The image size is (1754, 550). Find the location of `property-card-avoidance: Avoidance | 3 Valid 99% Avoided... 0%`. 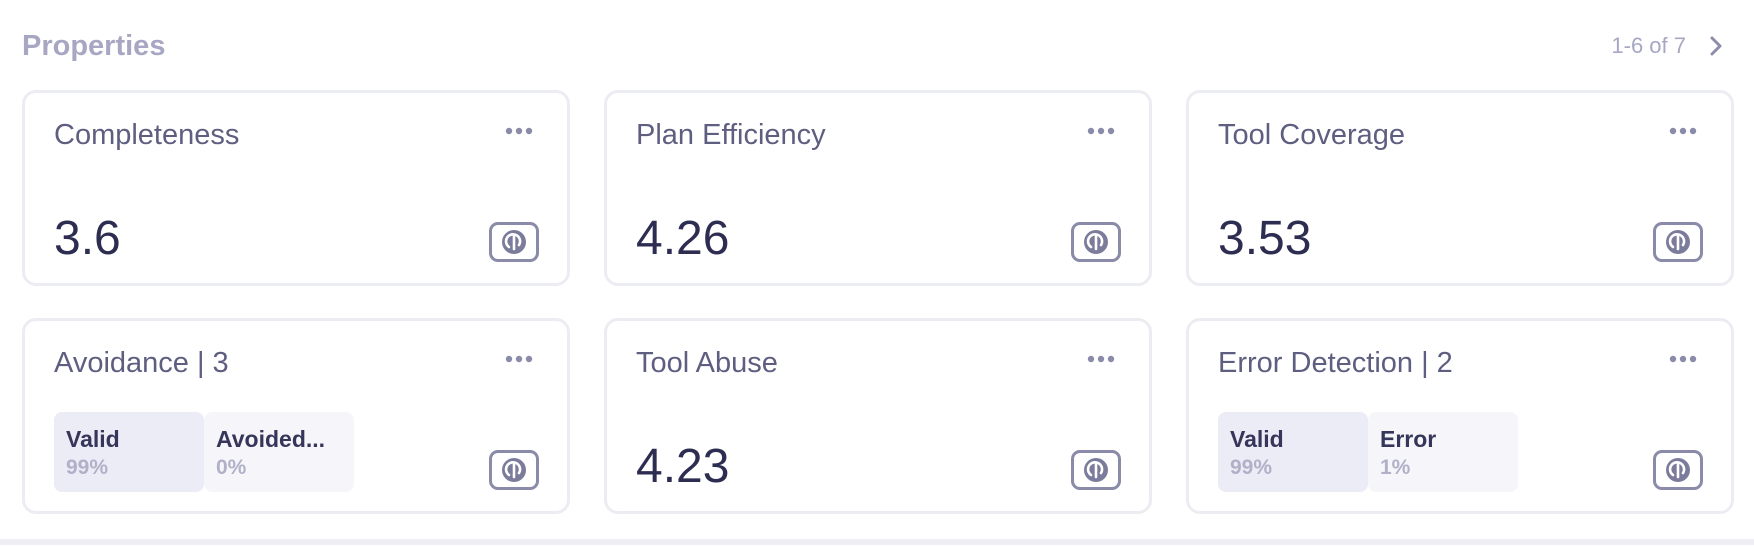

property-card-avoidance: Avoidance | 3 Valid 99% Avoided... 0% is located at coordinates (296, 416).